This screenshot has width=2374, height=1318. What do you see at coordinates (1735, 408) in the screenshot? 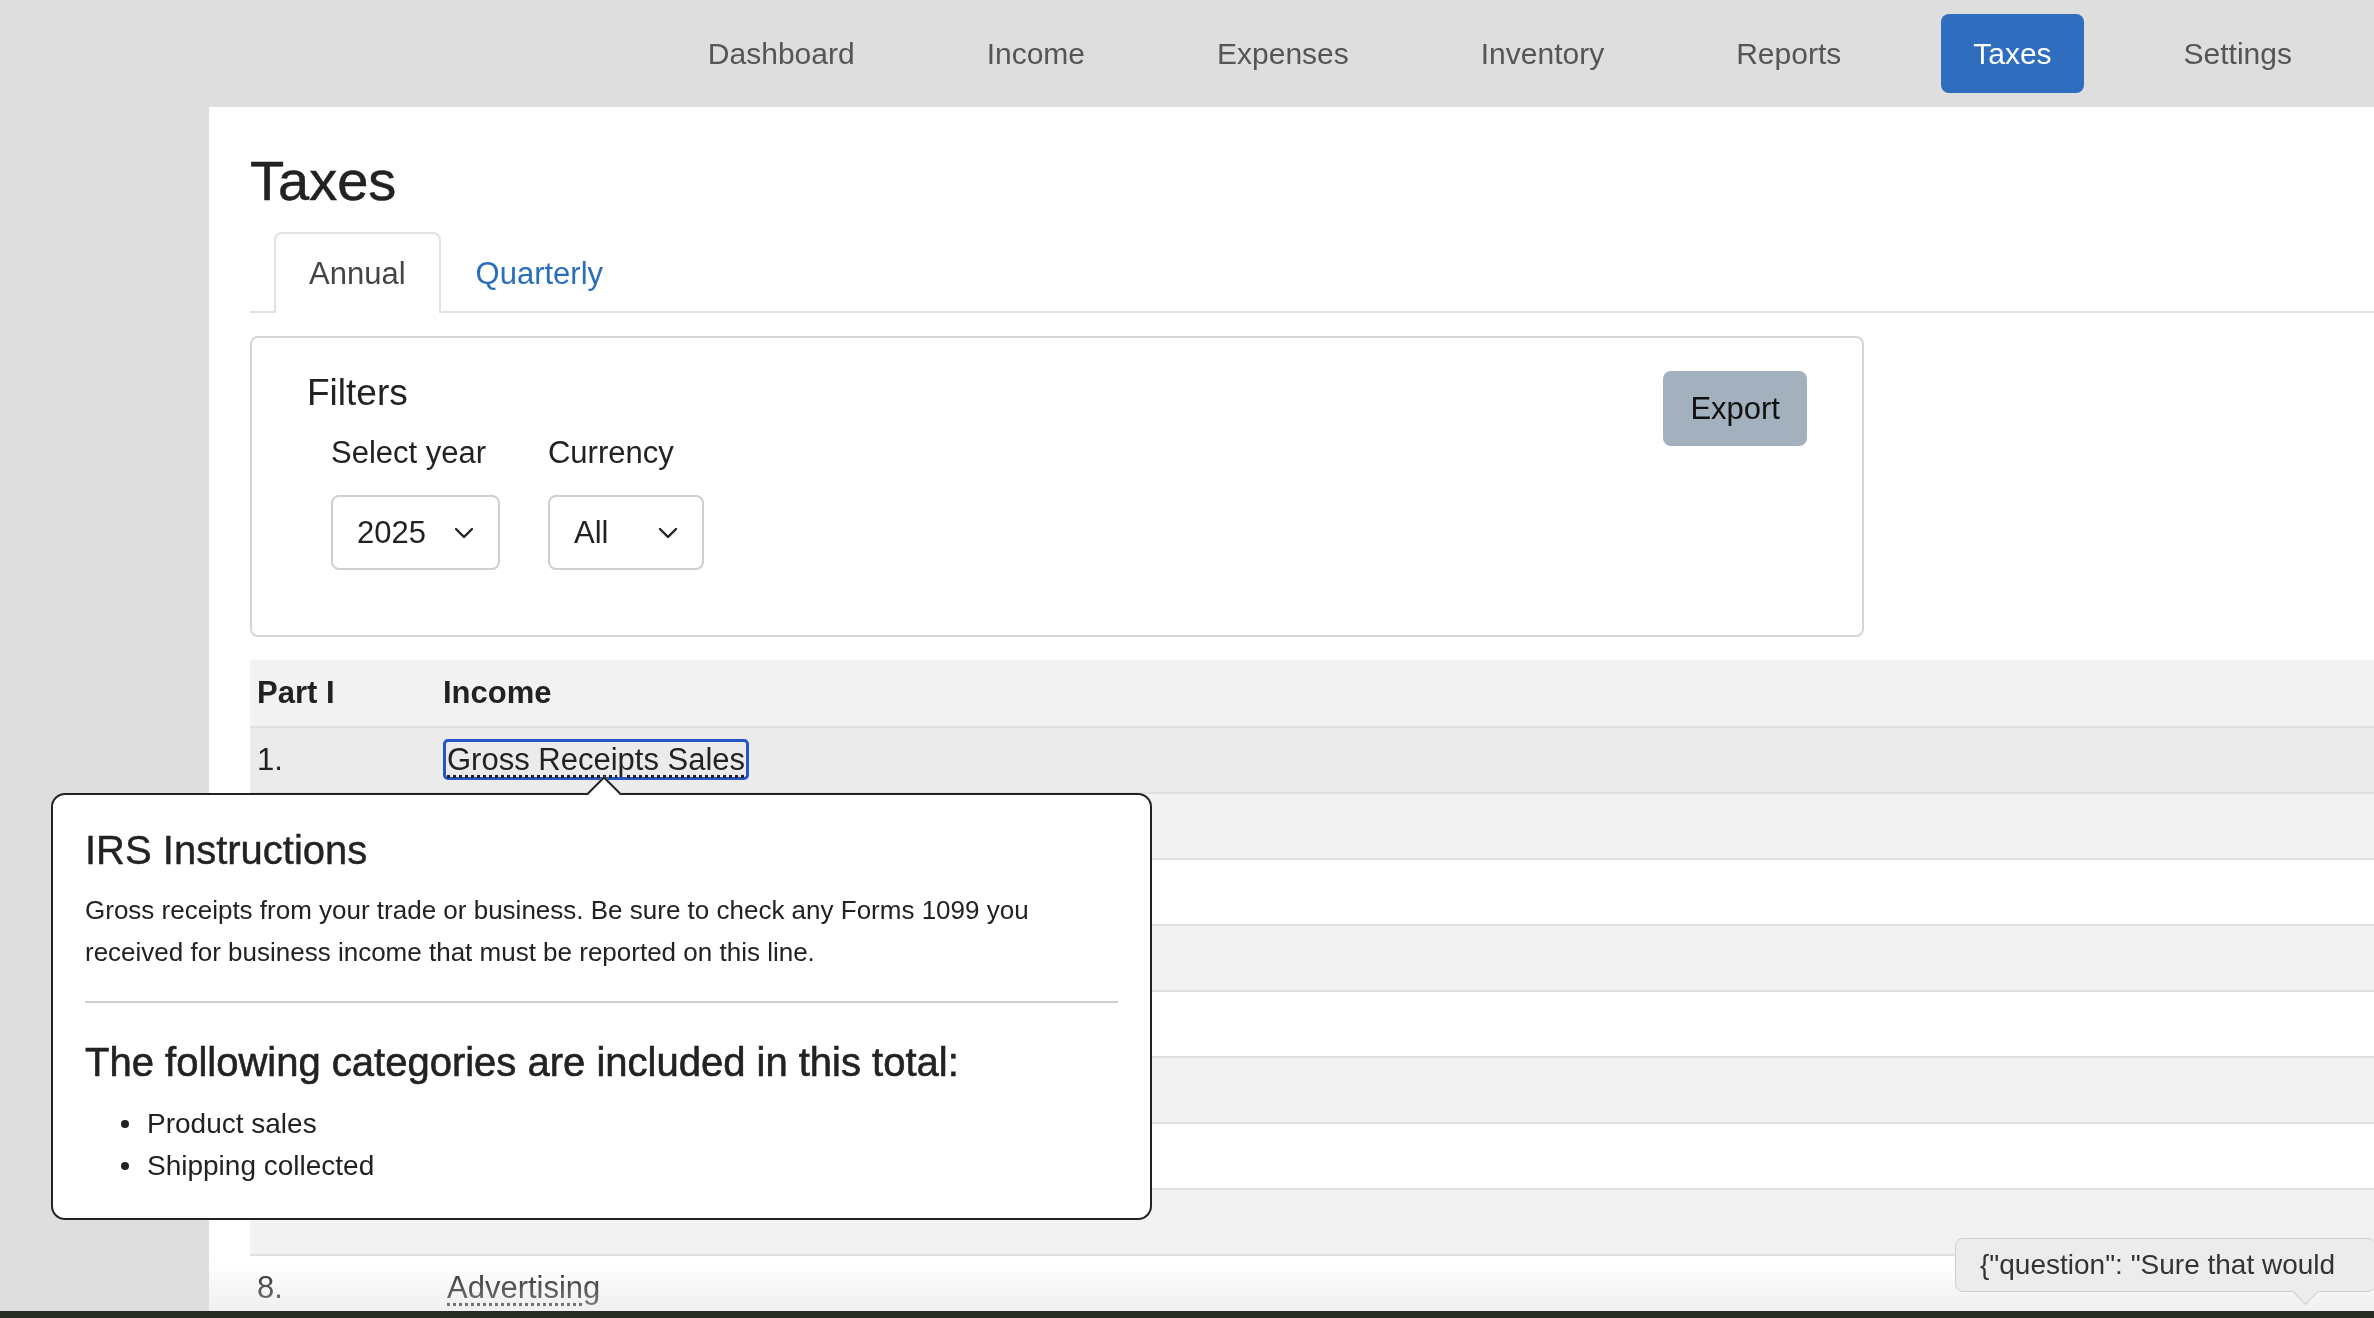
I see `export-button: Export` at bounding box center [1735, 408].